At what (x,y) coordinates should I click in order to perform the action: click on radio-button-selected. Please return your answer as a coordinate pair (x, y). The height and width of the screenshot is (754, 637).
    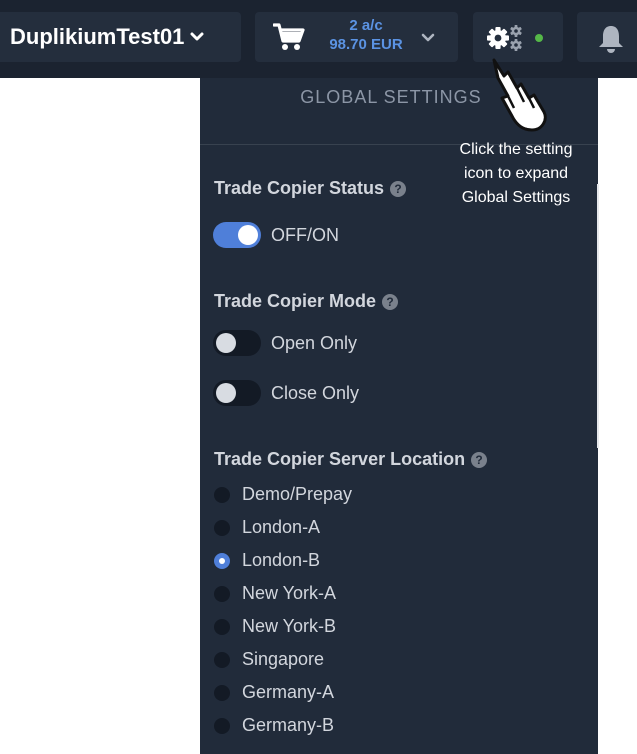
    Looking at the image, I should click on (222, 560).